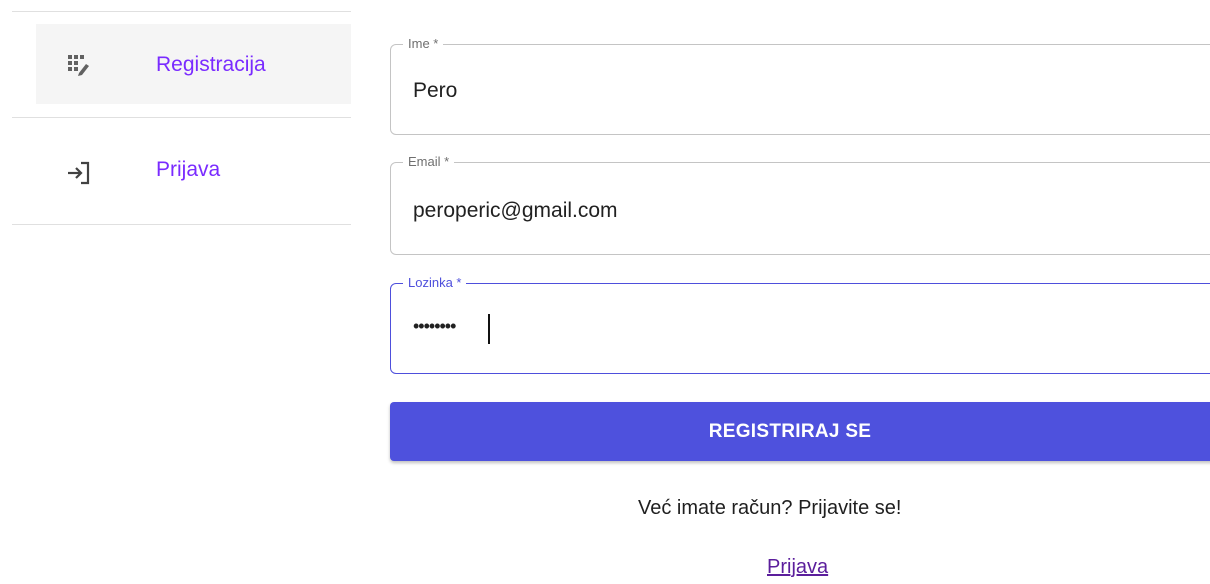  I want to click on sidebar-item-label: Prijava, so click(188, 169).